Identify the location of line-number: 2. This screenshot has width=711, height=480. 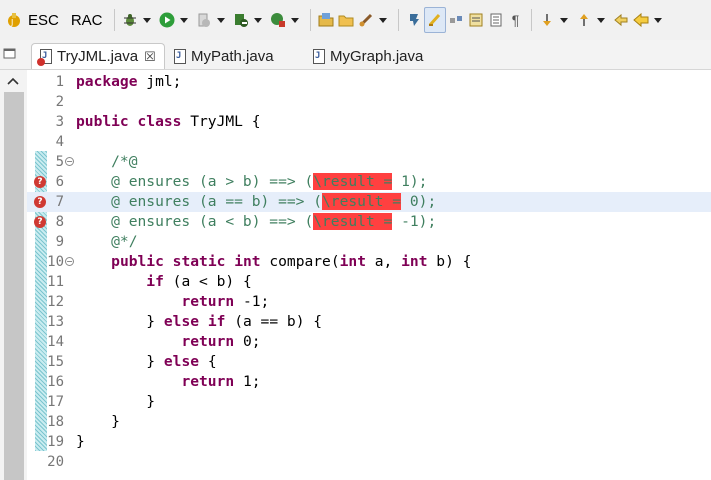
(59, 102).